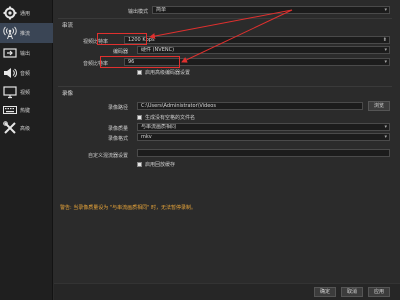  What do you see at coordinates (141, 40) in the screenshot?
I see `video-bitrate-value: 1200 Kbps` at bounding box center [141, 40].